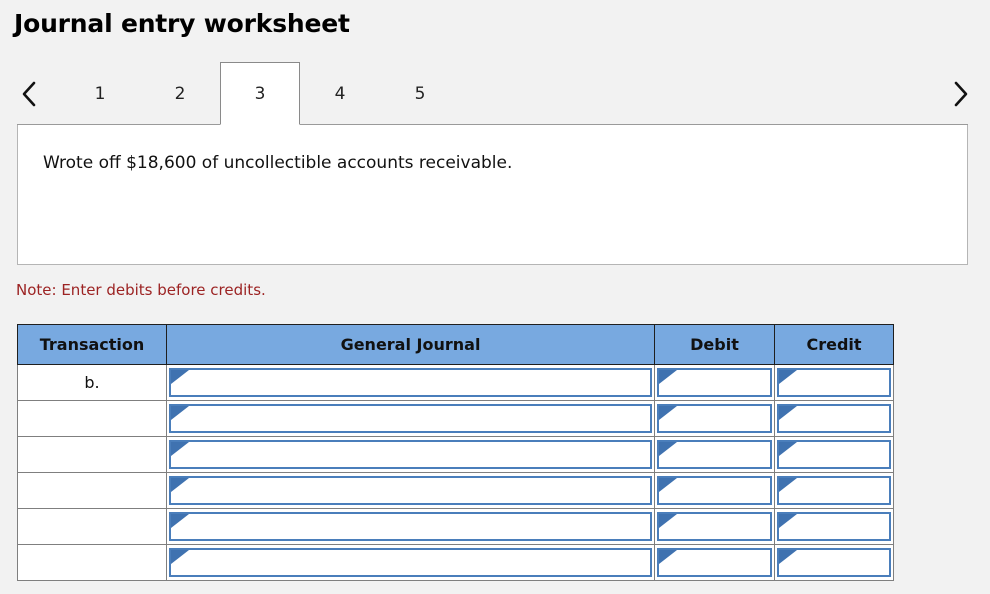 This screenshot has height=594, width=990. I want to click on chevron-left-icon, so click(29, 94).